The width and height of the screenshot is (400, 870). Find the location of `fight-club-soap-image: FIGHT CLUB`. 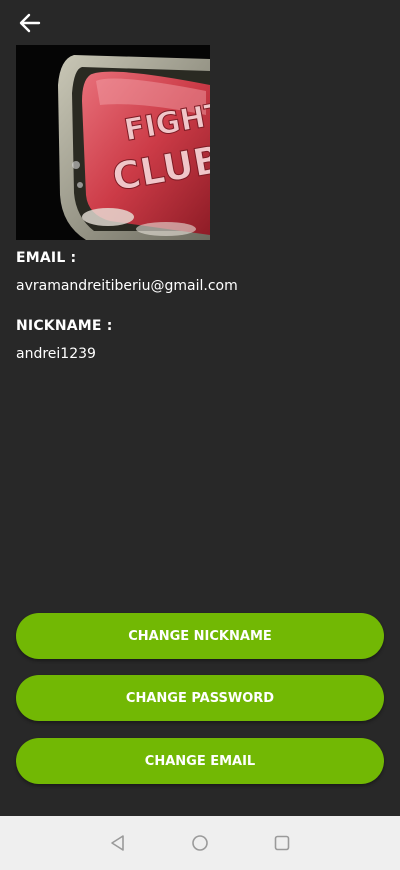

fight-club-soap-image: FIGHT CLUB is located at coordinates (113, 142).